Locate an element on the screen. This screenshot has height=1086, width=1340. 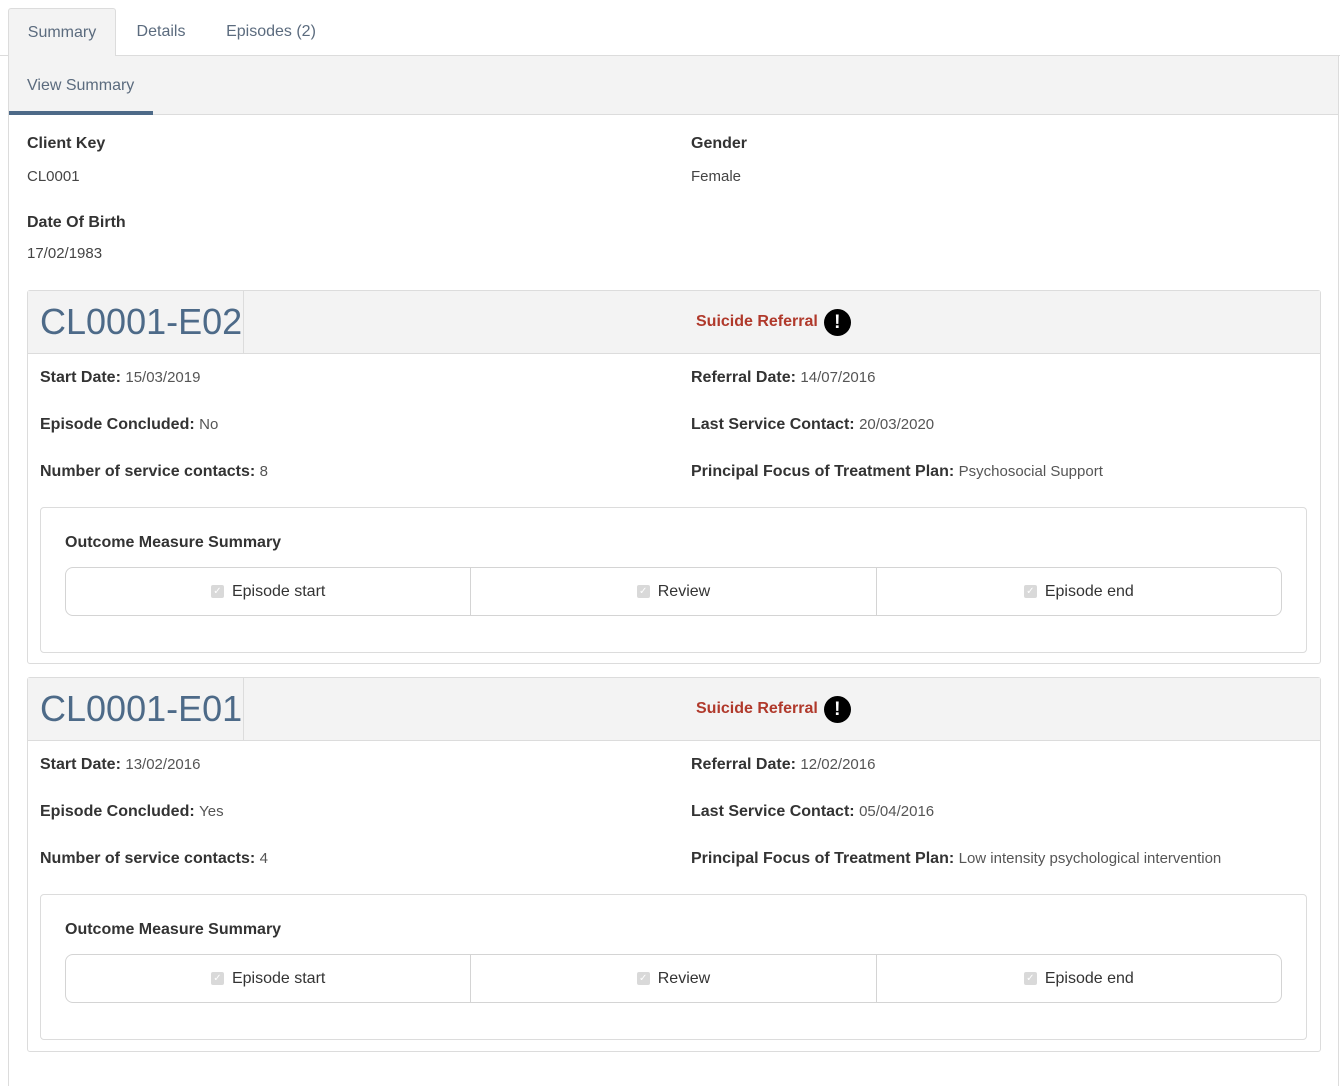
episode-id: CL0001-E01 is located at coordinates (136, 709).